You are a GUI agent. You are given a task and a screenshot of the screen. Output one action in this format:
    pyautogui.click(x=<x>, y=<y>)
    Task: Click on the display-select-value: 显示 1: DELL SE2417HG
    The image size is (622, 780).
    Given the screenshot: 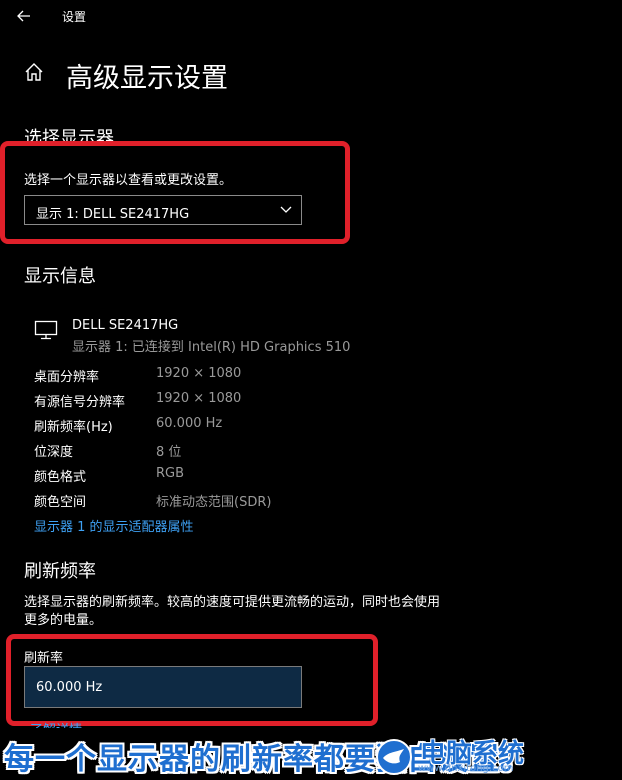 What is the action you would take?
    pyautogui.click(x=113, y=214)
    